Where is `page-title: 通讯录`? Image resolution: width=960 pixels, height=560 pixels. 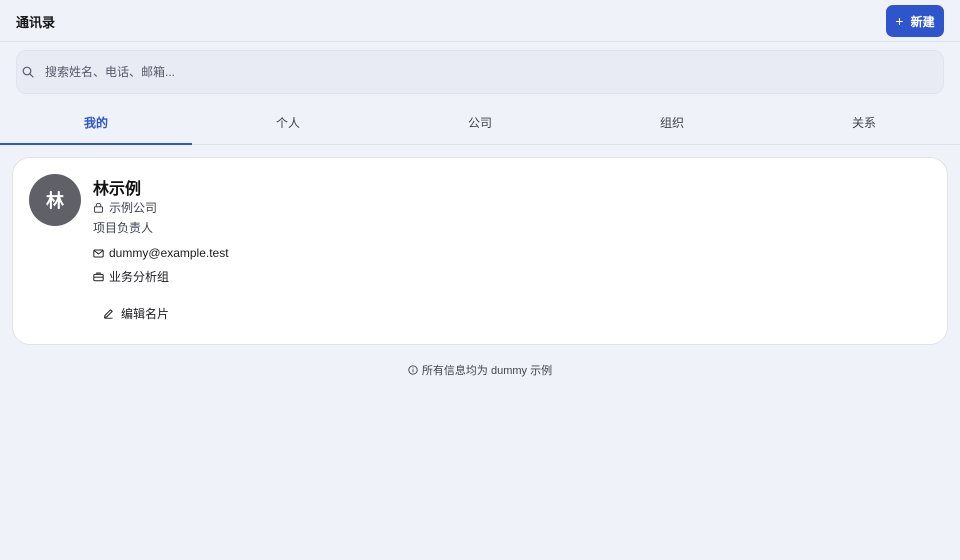 page-title: 通讯录 is located at coordinates (36, 22).